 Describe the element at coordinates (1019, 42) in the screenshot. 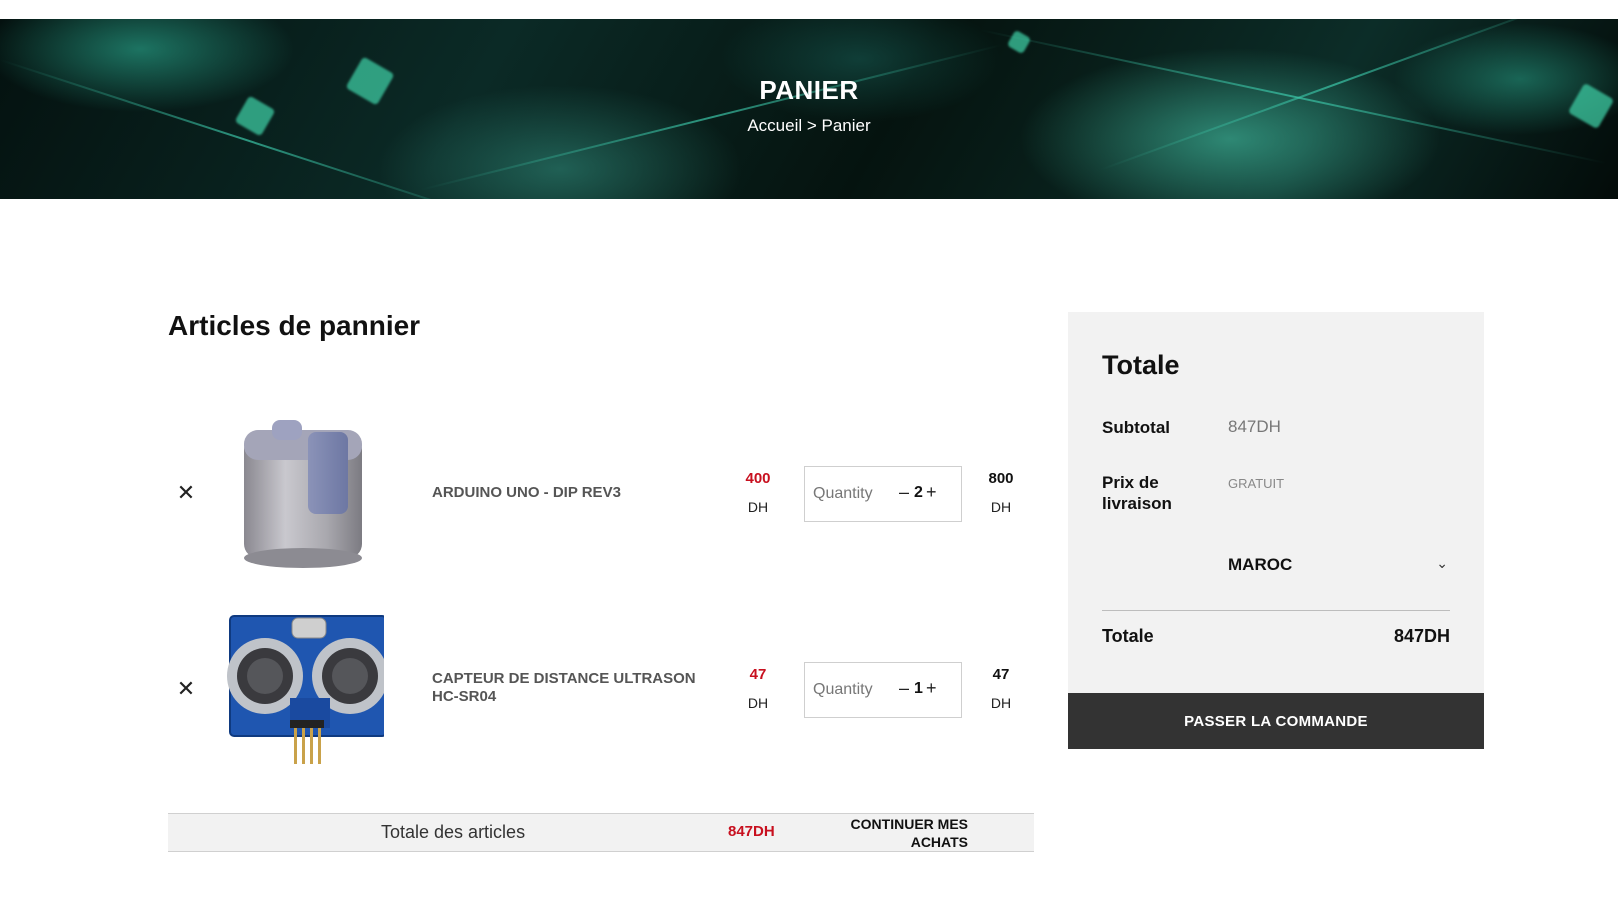

I see `hero-square` at that location.